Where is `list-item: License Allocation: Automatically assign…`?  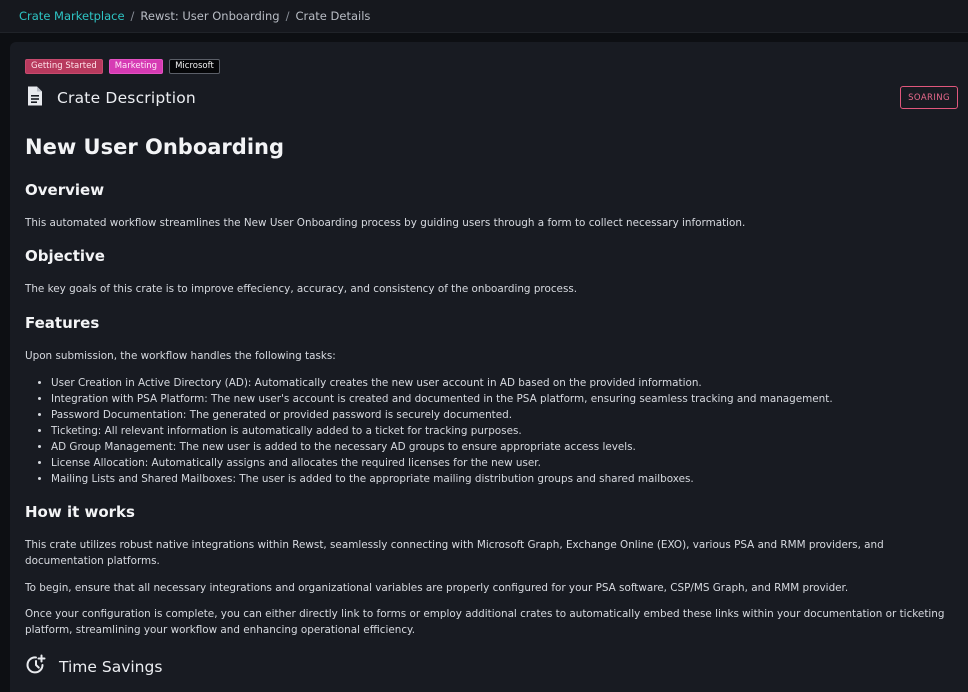 list-item: License Allocation: Automatically assign… is located at coordinates (503, 463).